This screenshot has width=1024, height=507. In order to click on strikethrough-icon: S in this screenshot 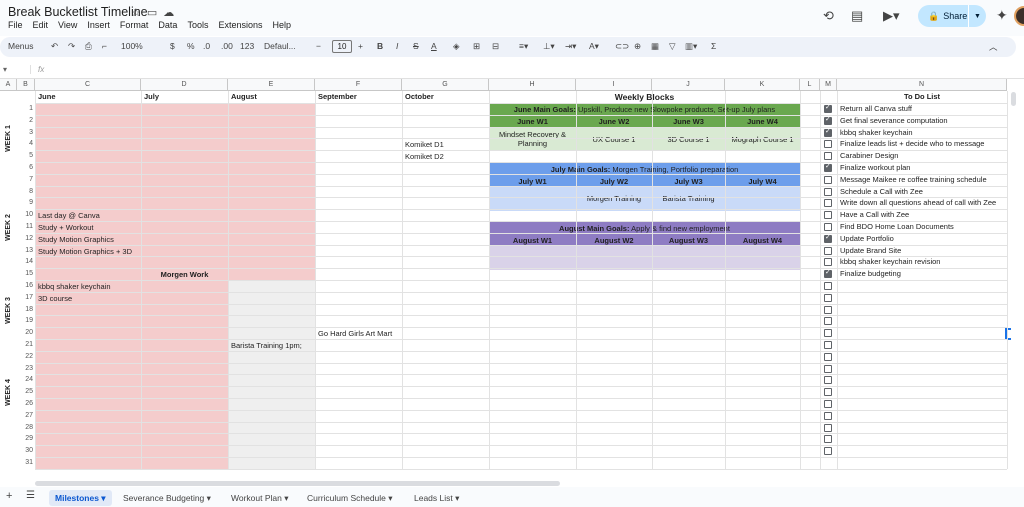, I will do `click(416, 46)`.